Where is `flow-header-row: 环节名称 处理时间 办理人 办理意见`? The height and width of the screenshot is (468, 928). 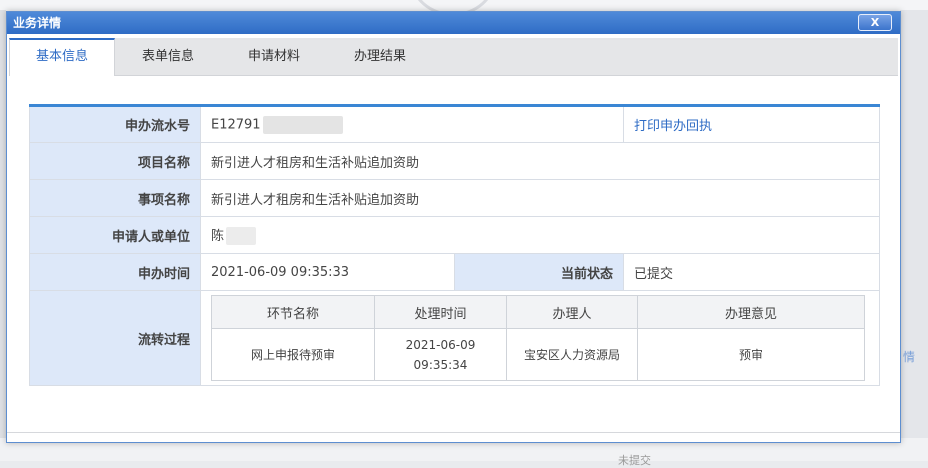
flow-header-row: 环节名称 处理时间 办理人 办理意见 is located at coordinates (538, 312).